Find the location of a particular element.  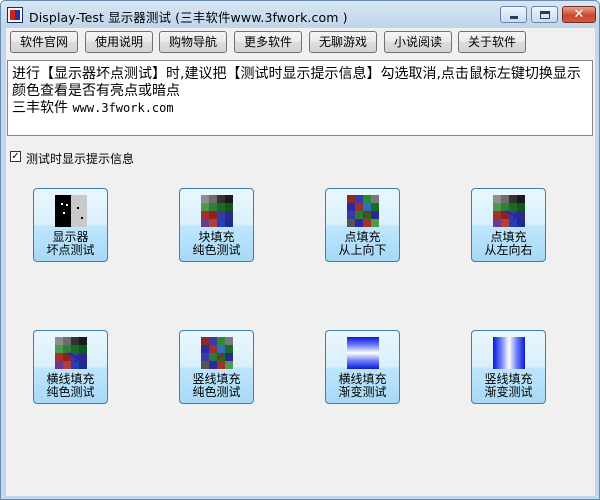

official-site-button: 软件官网 is located at coordinates (44, 42).